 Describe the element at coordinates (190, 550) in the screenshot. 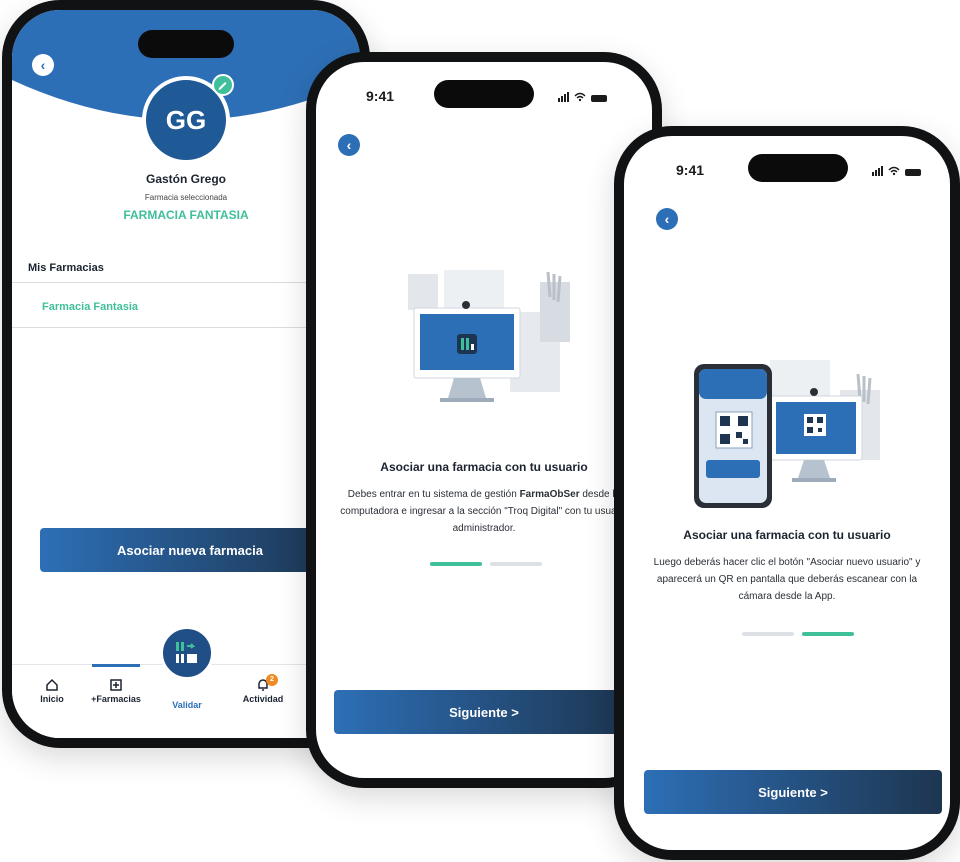

I see `associate-pharmacy-button: Asociar nueva farmacia` at that location.